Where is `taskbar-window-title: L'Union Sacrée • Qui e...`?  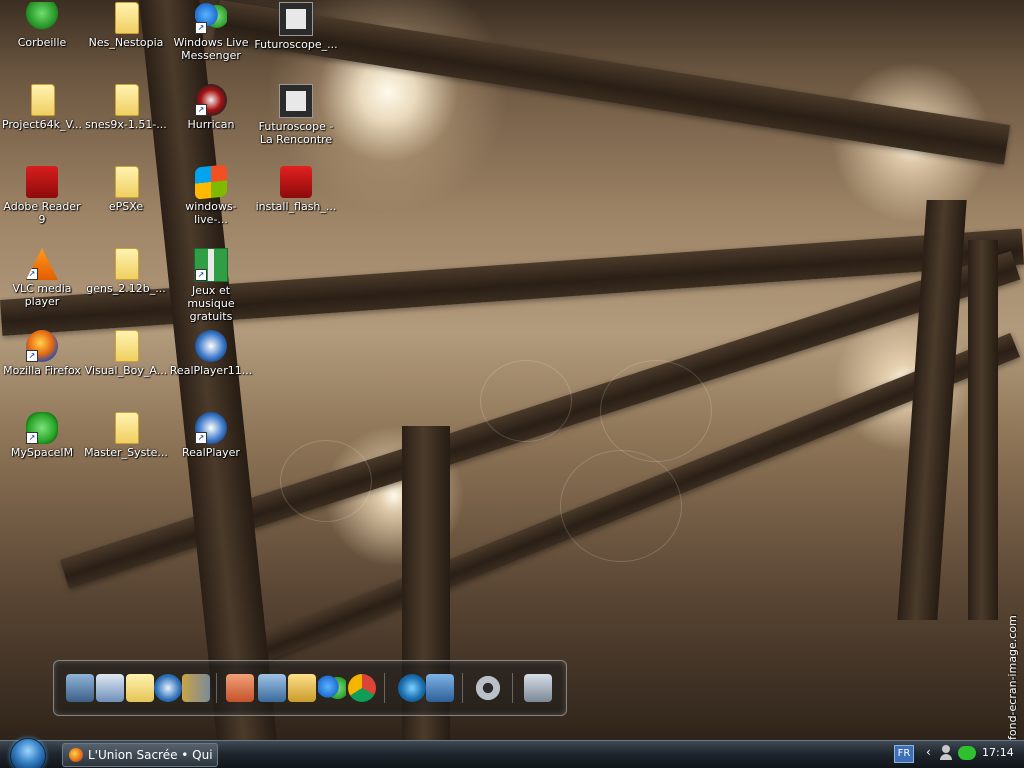
taskbar-window-title: L'Union Sacrée • Qui e... is located at coordinates (152, 755).